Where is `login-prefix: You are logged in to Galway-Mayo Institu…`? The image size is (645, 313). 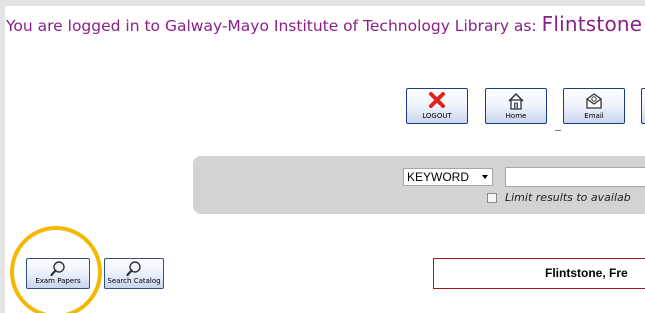 login-prefix: You are logged in to Galway-Mayo Institu… is located at coordinates (274, 26).